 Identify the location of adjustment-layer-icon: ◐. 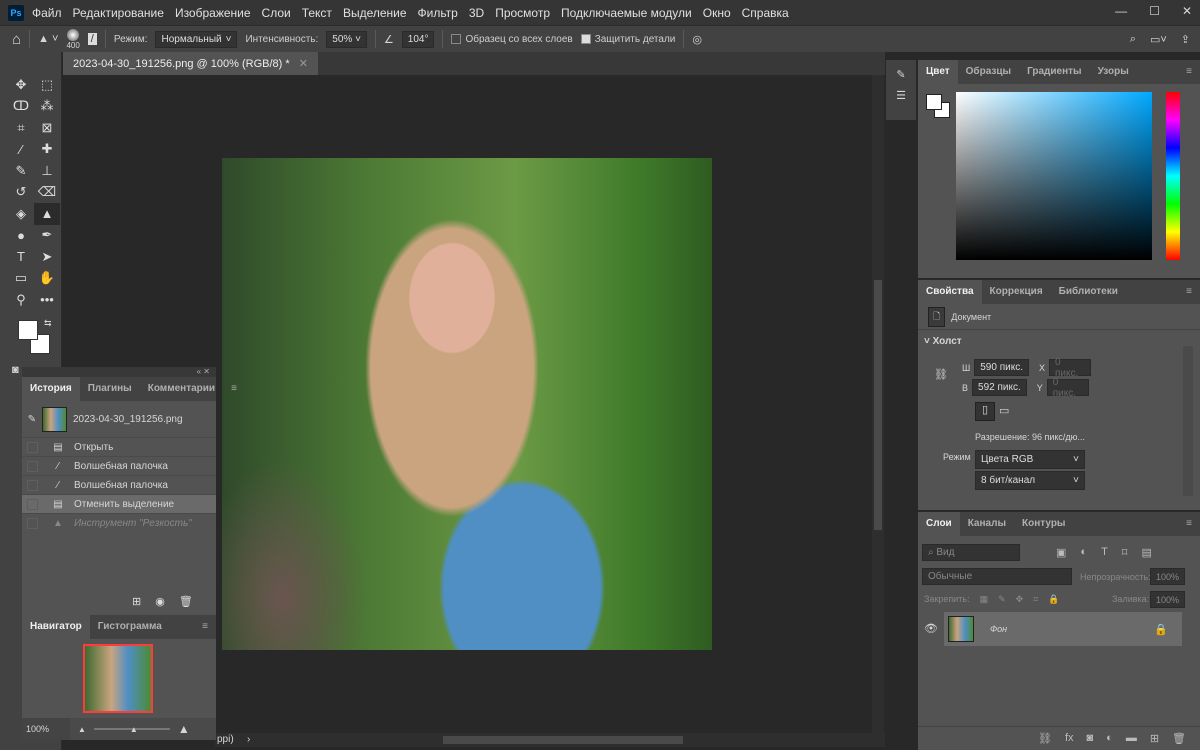
(1109, 741).